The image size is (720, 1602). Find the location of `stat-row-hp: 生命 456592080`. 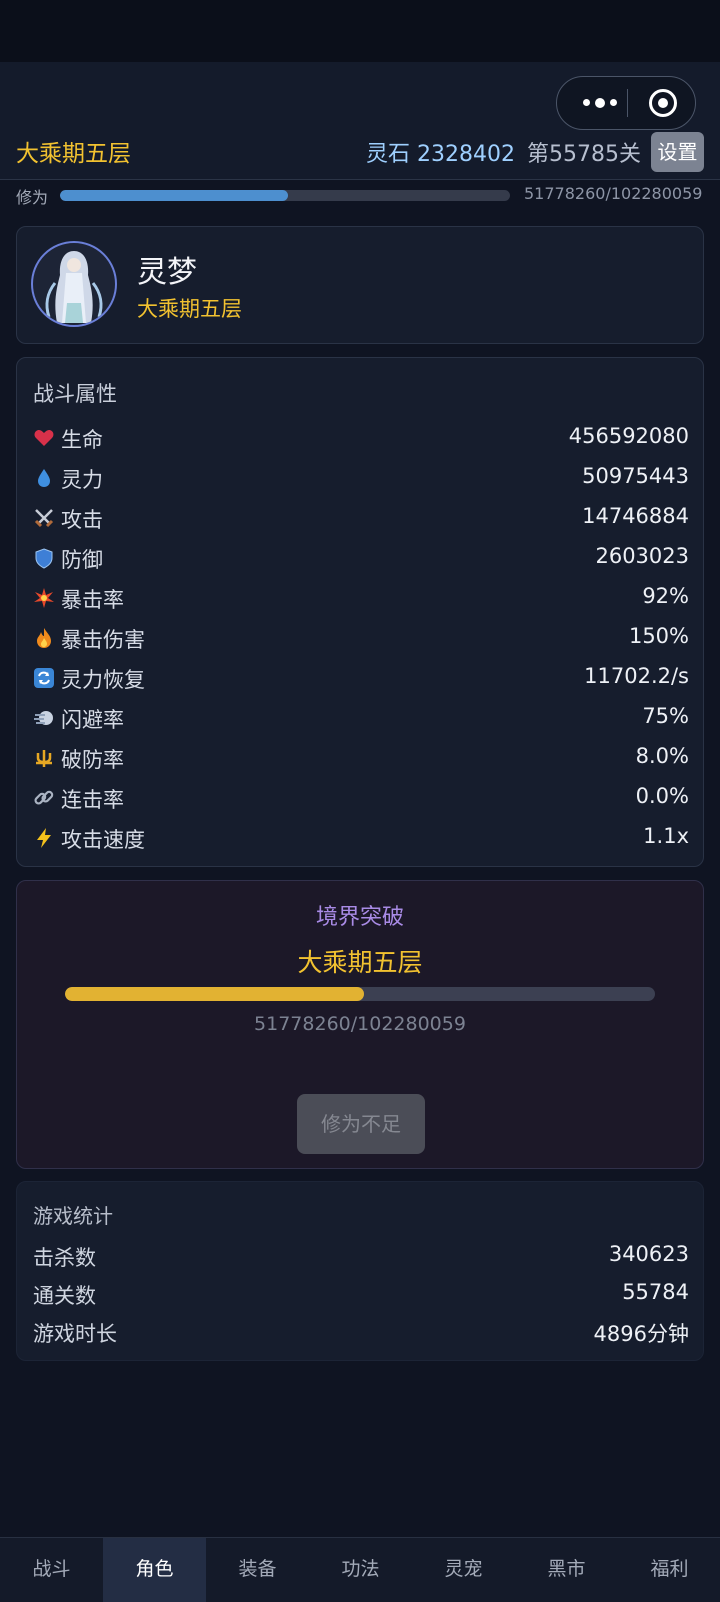

stat-row-hp: 生命 456592080 is located at coordinates (361, 439).